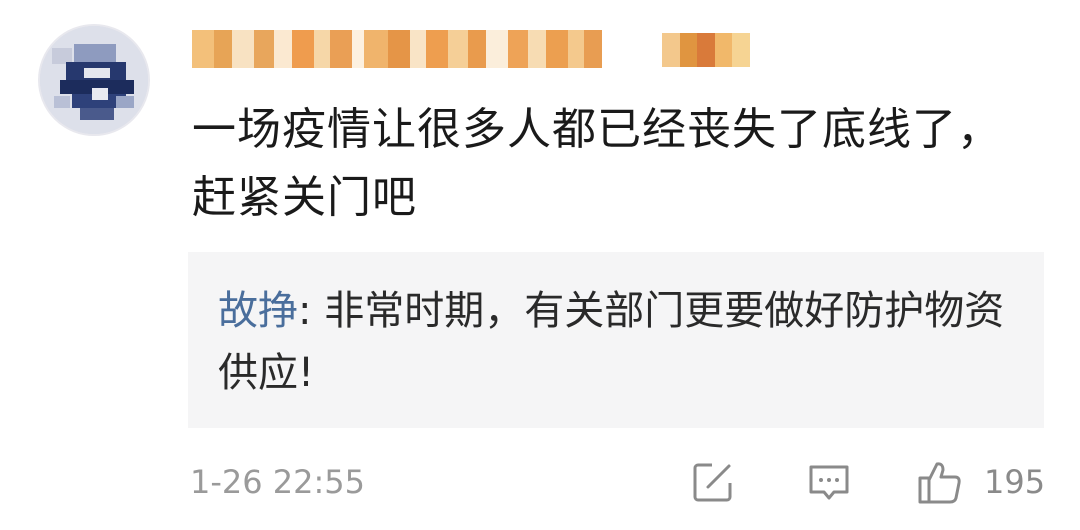  What do you see at coordinates (1015, 482) in the screenshot?
I see `like-count: 195` at bounding box center [1015, 482].